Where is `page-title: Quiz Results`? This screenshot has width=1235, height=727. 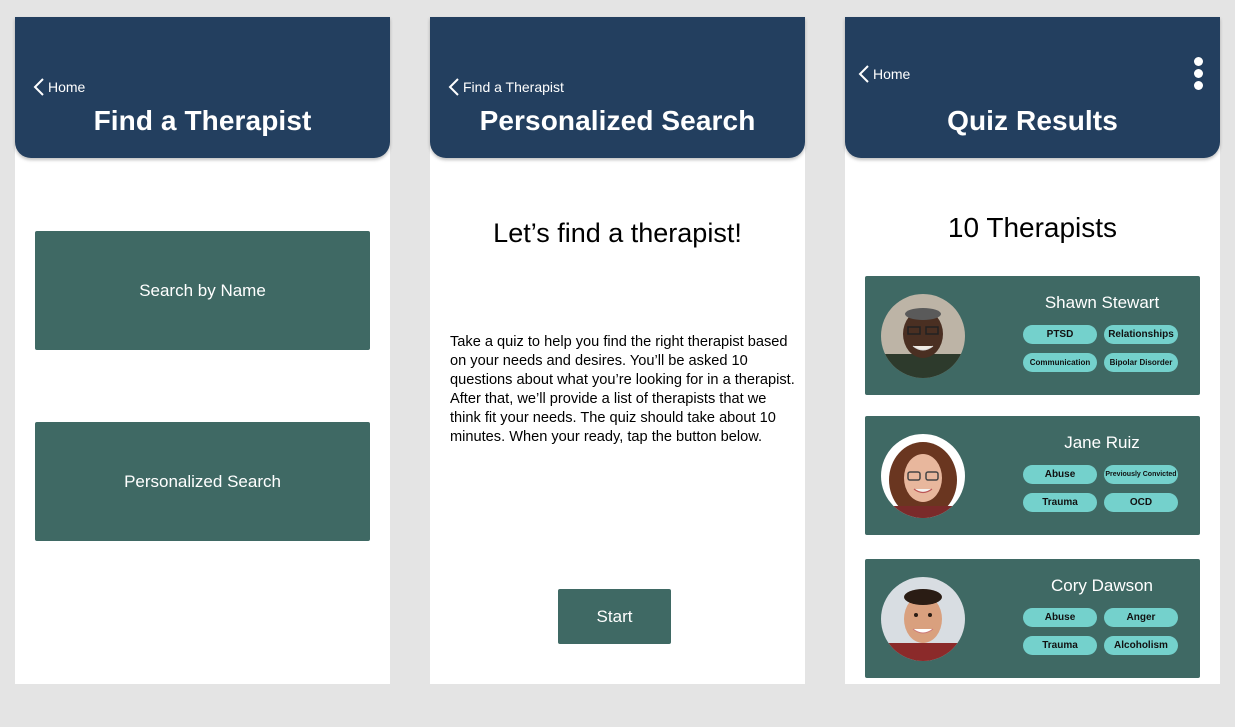
page-title: Quiz Results is located at coordinates (1032, 120).